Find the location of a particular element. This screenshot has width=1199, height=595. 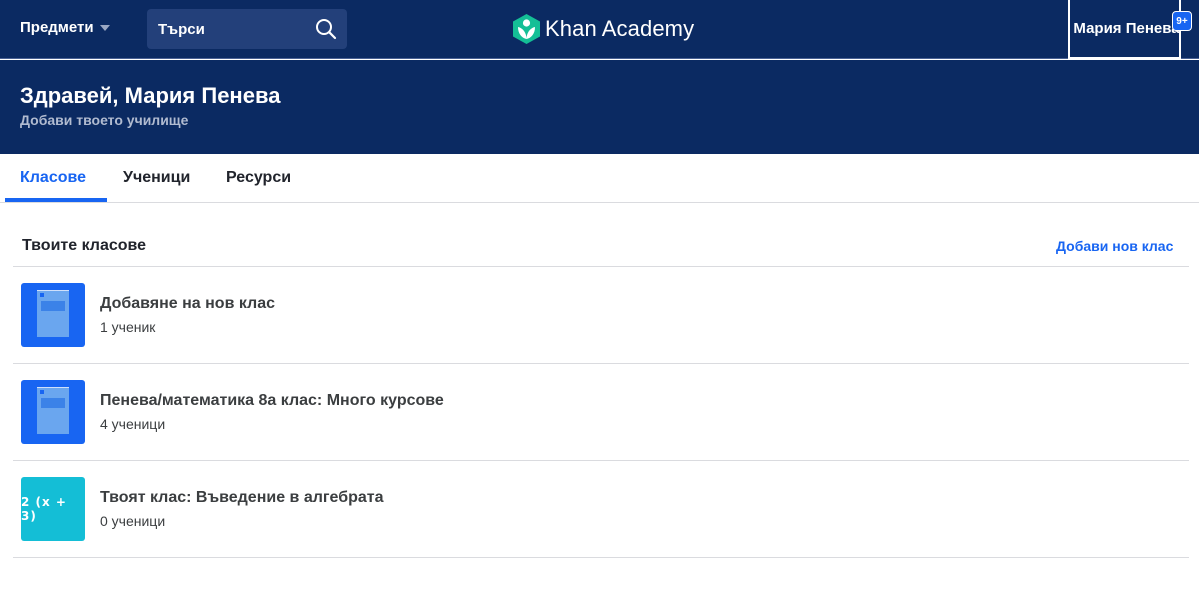

khan-academy-logo: Khan Academy is located at coordinates (603, 29).